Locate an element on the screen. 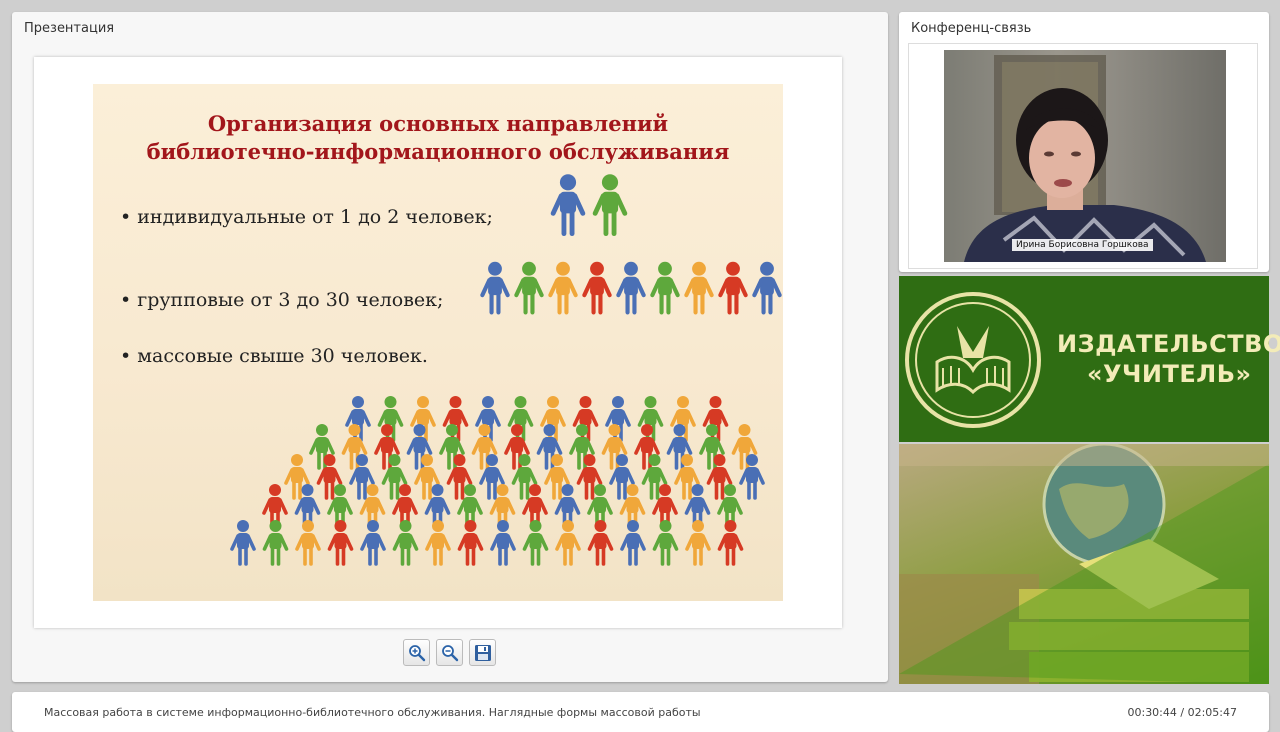  magnifier-minus-icon is located at coordinates (450, 653).